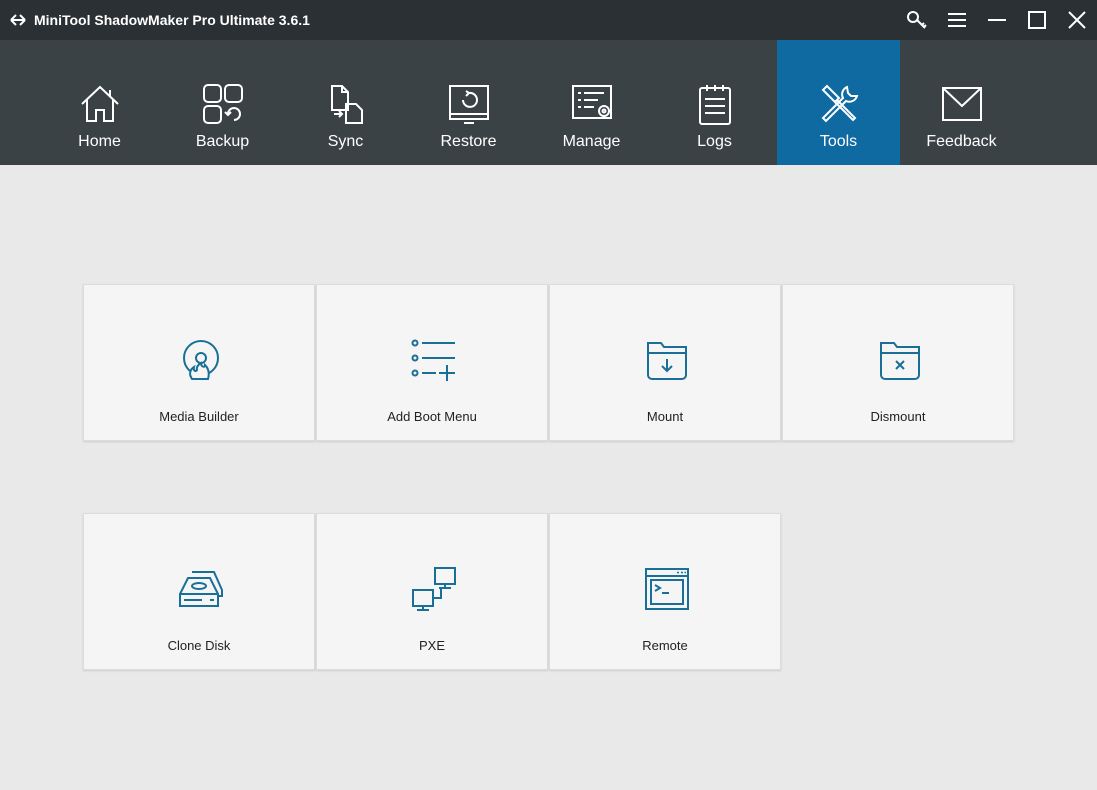 The height and width of the screenshot is (790, 1097). I want to click on minimize-icon, so click(997, 20).